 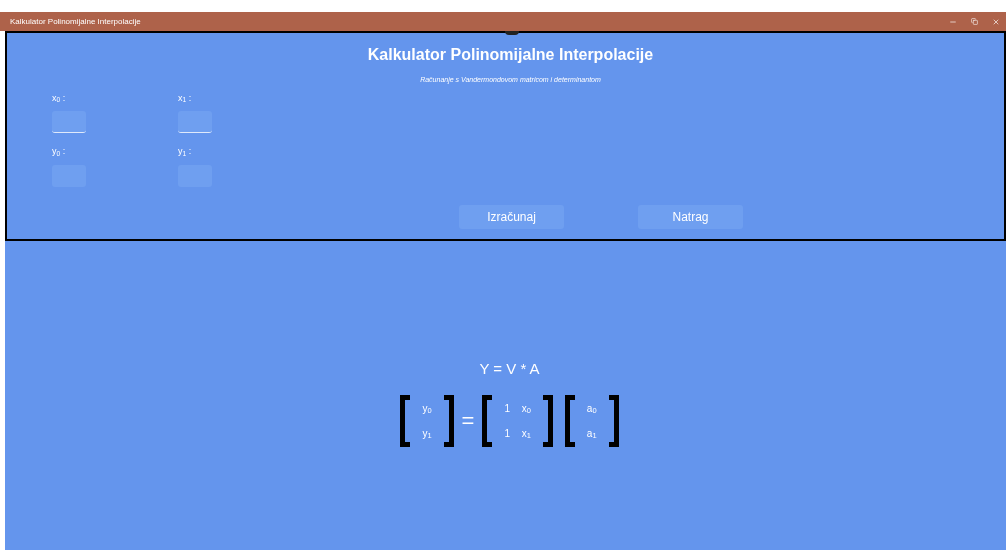 I want to click on matrix-entry: a$_{0}$, so click(x=591, y=408).